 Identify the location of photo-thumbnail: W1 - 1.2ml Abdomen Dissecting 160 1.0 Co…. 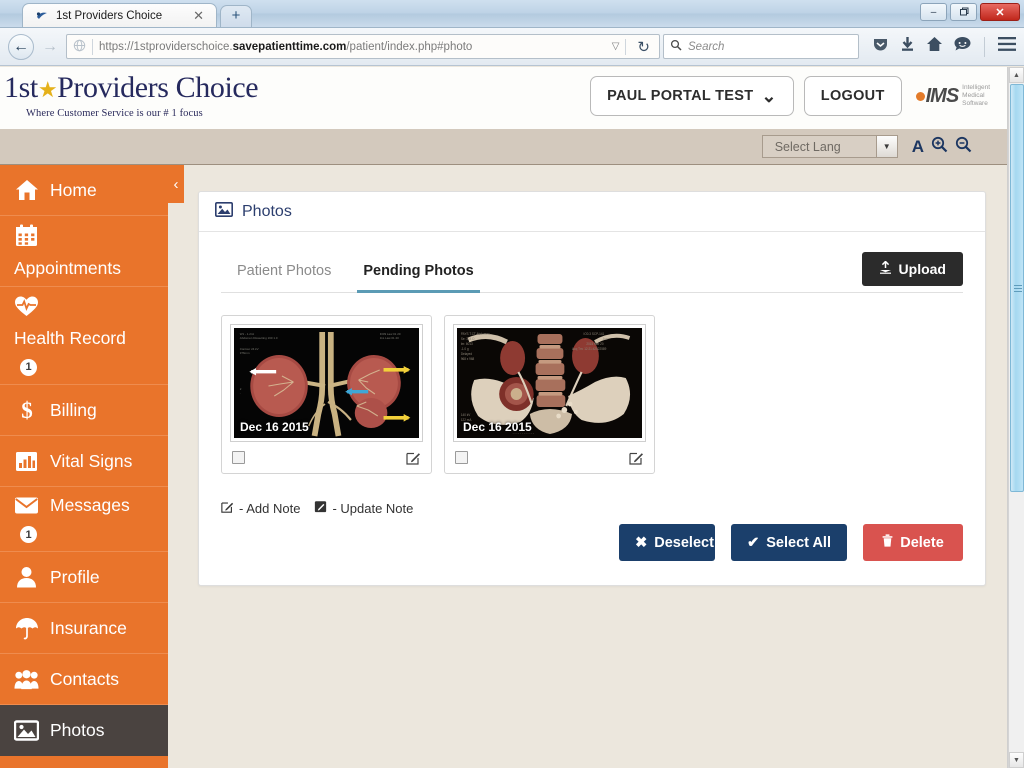
(326, 383).